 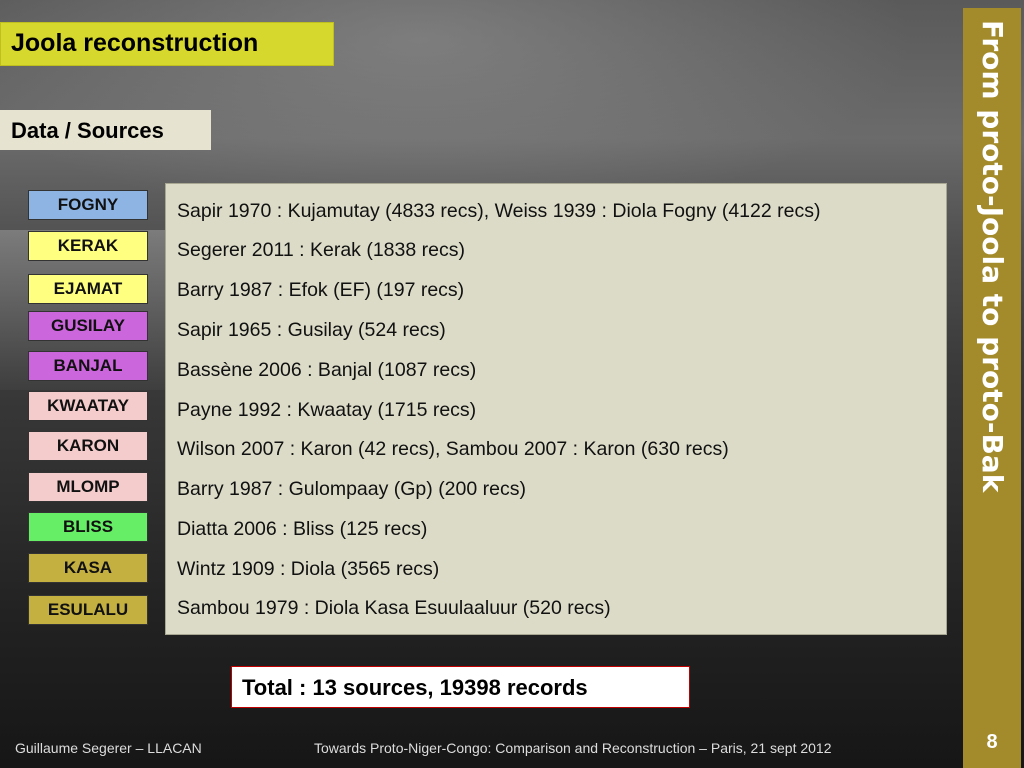 What do you see at coordinates (327, 370) in the screenshot?
I see `source-line: Bassène 2006 : Banjal (1087 recs)` at bounding box center [327, 370].